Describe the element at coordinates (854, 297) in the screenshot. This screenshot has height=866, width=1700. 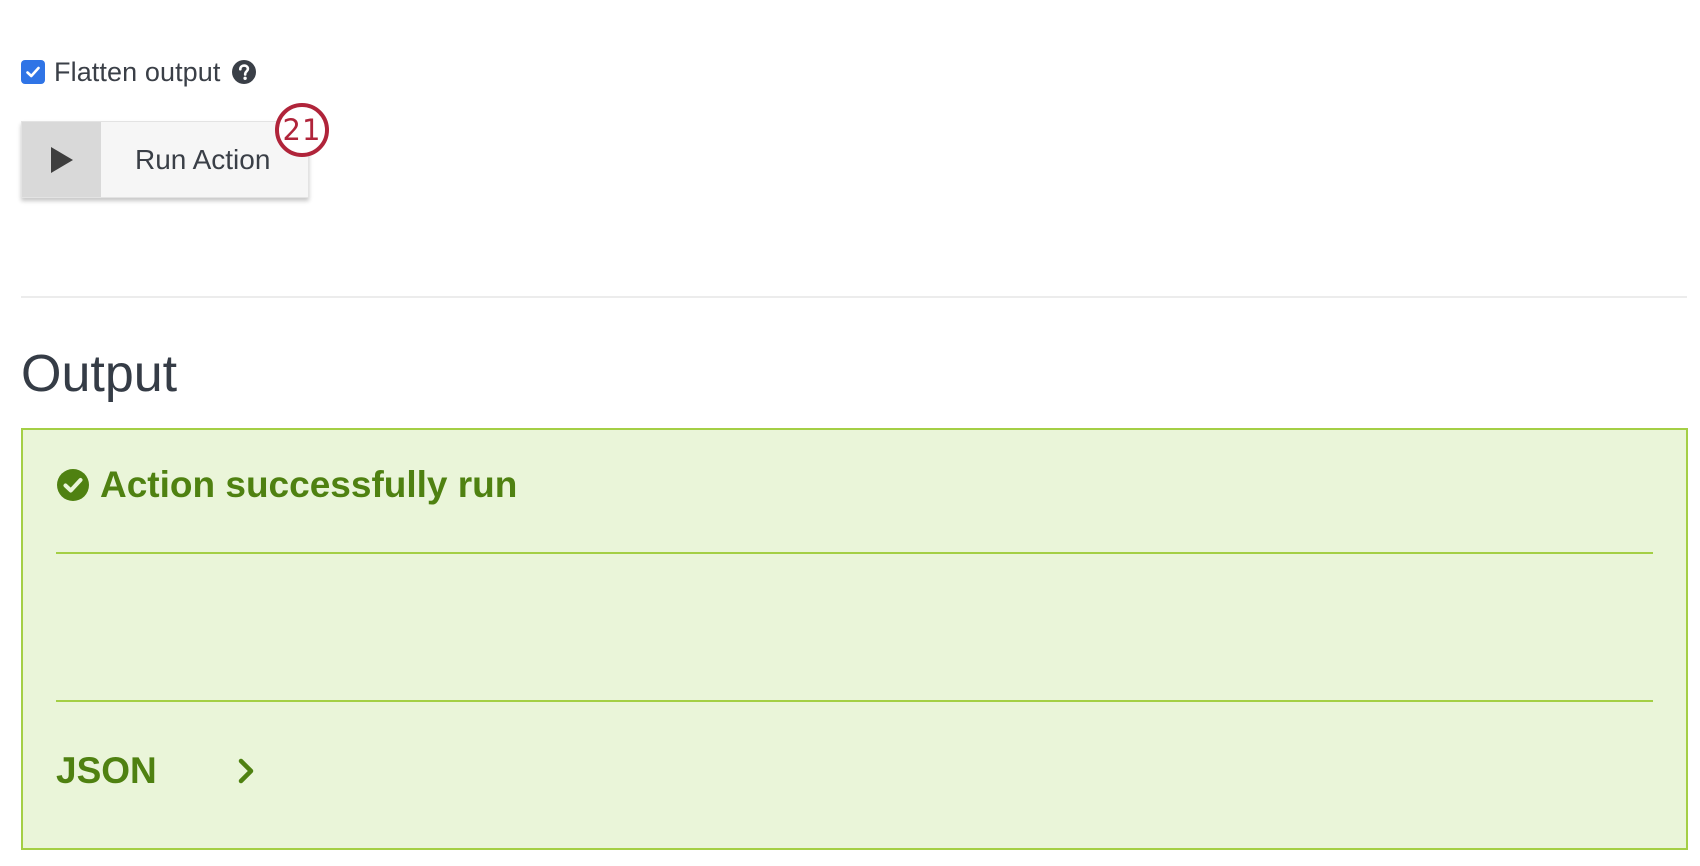
I see `section-divider` at that location.